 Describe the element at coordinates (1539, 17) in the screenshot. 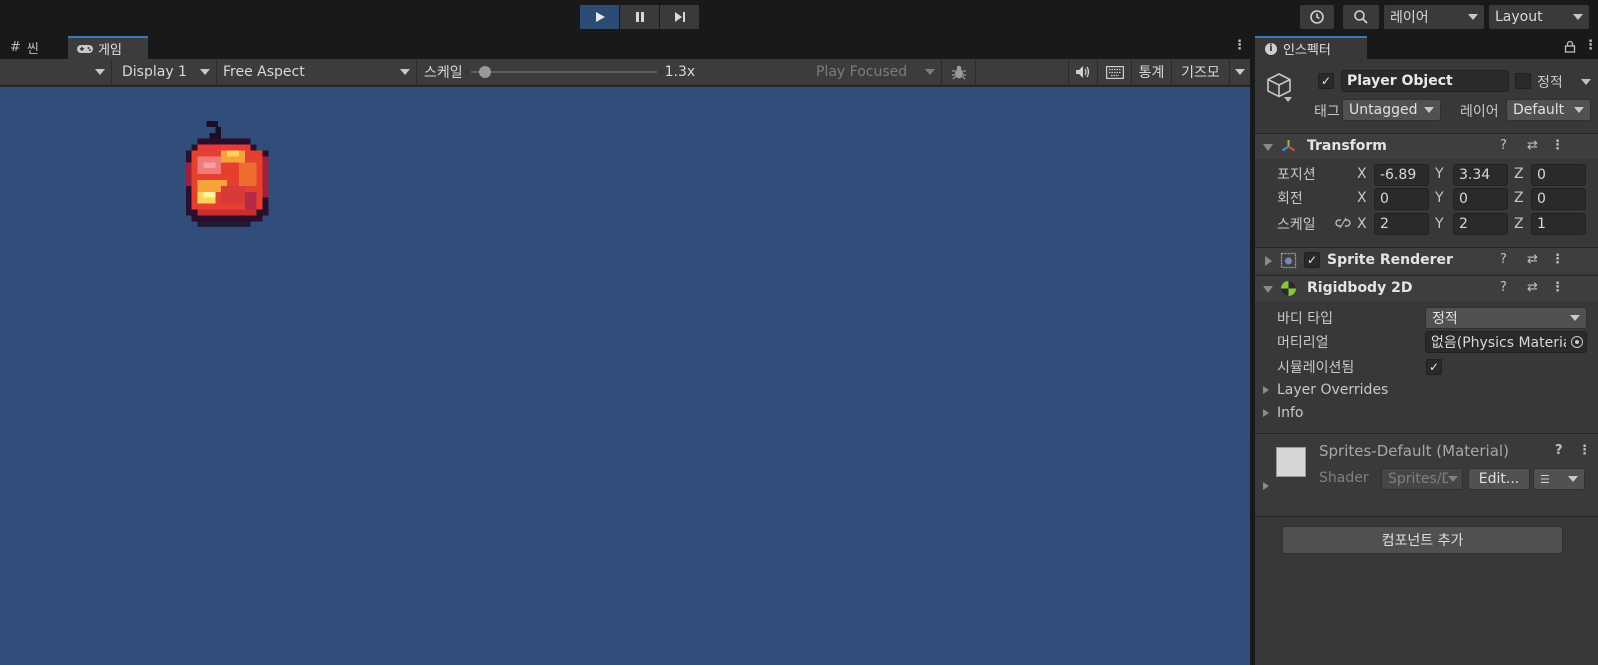

I see `layout-dropdown: Layout` at that location.